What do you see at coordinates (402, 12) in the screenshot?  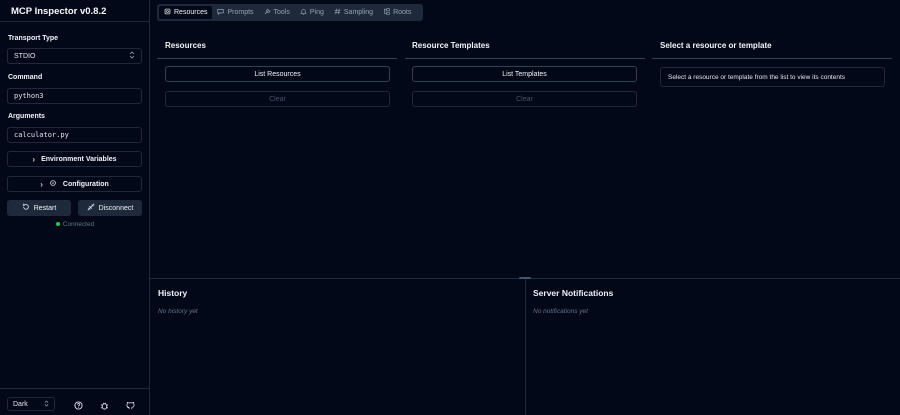 I see `tab-label: Roots` at bounding box center [402, 12].